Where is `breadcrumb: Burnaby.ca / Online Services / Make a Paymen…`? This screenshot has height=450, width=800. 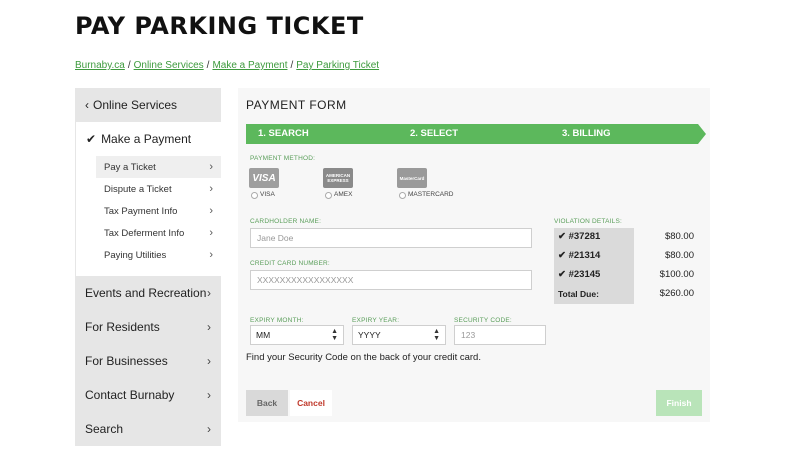 breadcrumb: Burnaby.ca / Online Services / Make a Paymen… is located at coordinates (227, 65).